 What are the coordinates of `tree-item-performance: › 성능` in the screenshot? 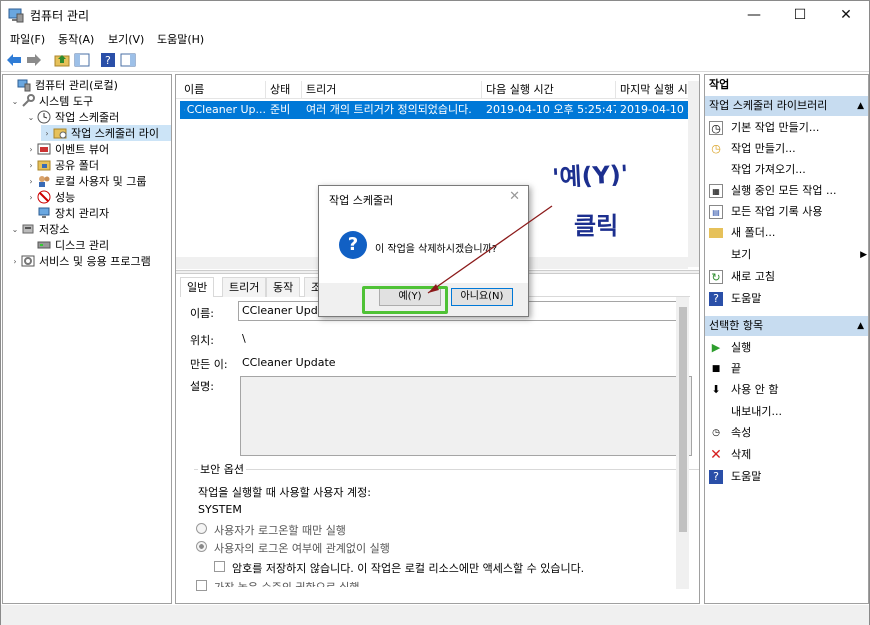 It's located at (50, 197).